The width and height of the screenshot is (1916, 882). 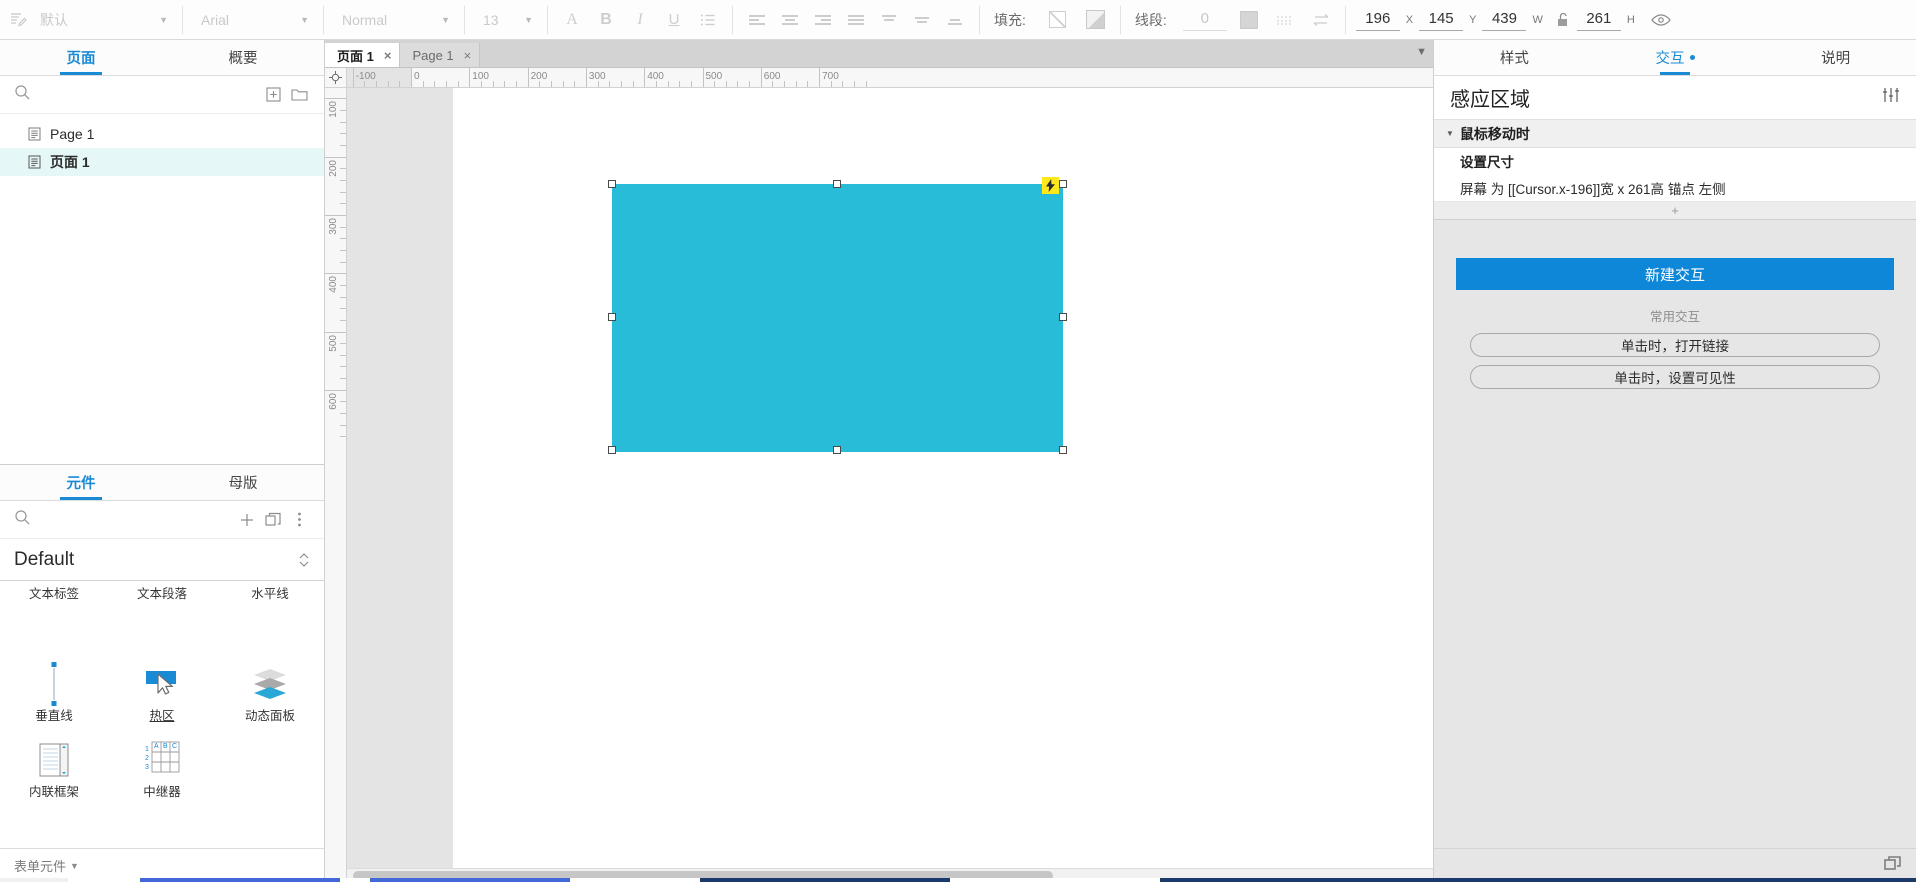 I want to click on resize-handle-nw, so click(x=612, y=184).